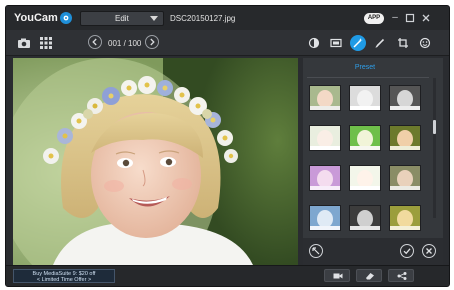 The height and width of the screenshot is (290, 454). I want to click on magic-wand-tool, so click(358, 43).